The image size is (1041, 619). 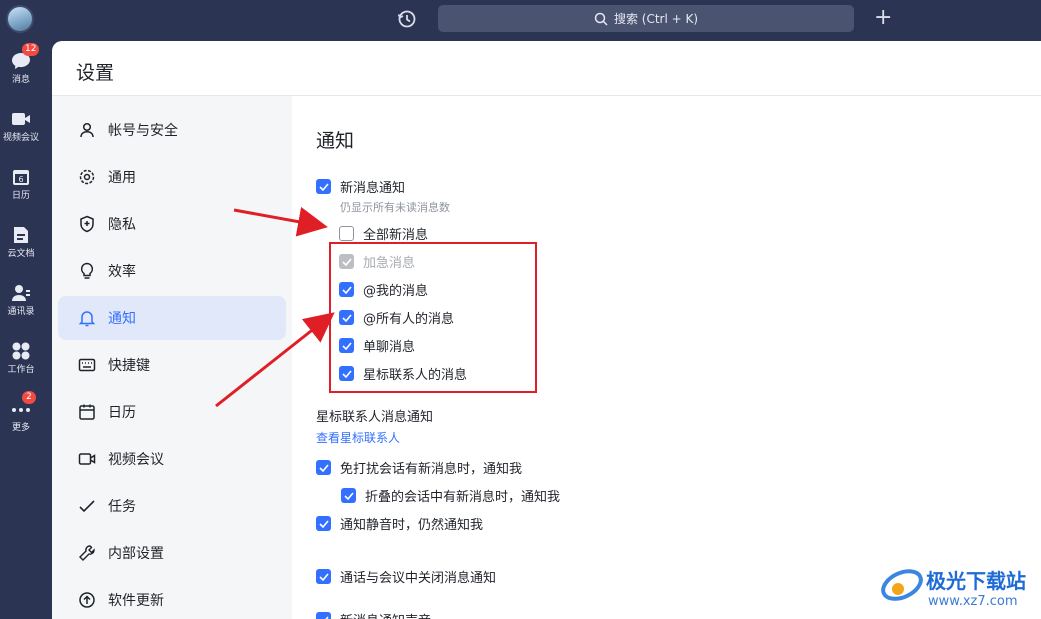 I want to click on starred-section-title: 星标联系人消息通知, so click(x=374, y=415).